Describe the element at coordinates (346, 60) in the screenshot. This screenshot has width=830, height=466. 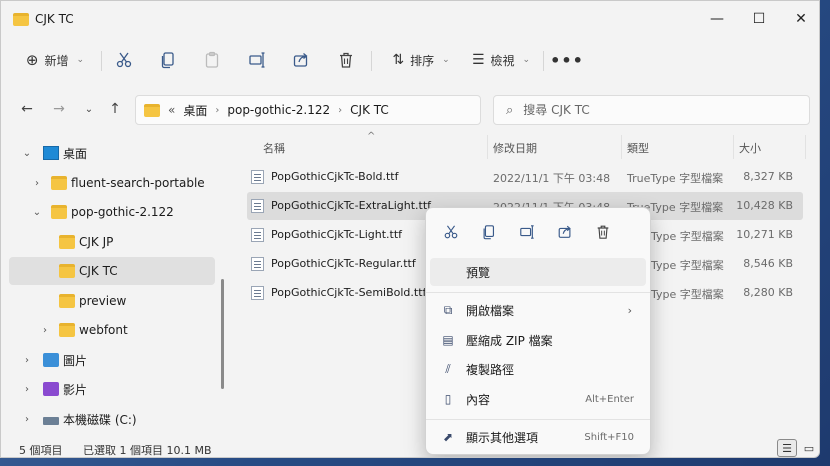
I see `delete-button` at that location.